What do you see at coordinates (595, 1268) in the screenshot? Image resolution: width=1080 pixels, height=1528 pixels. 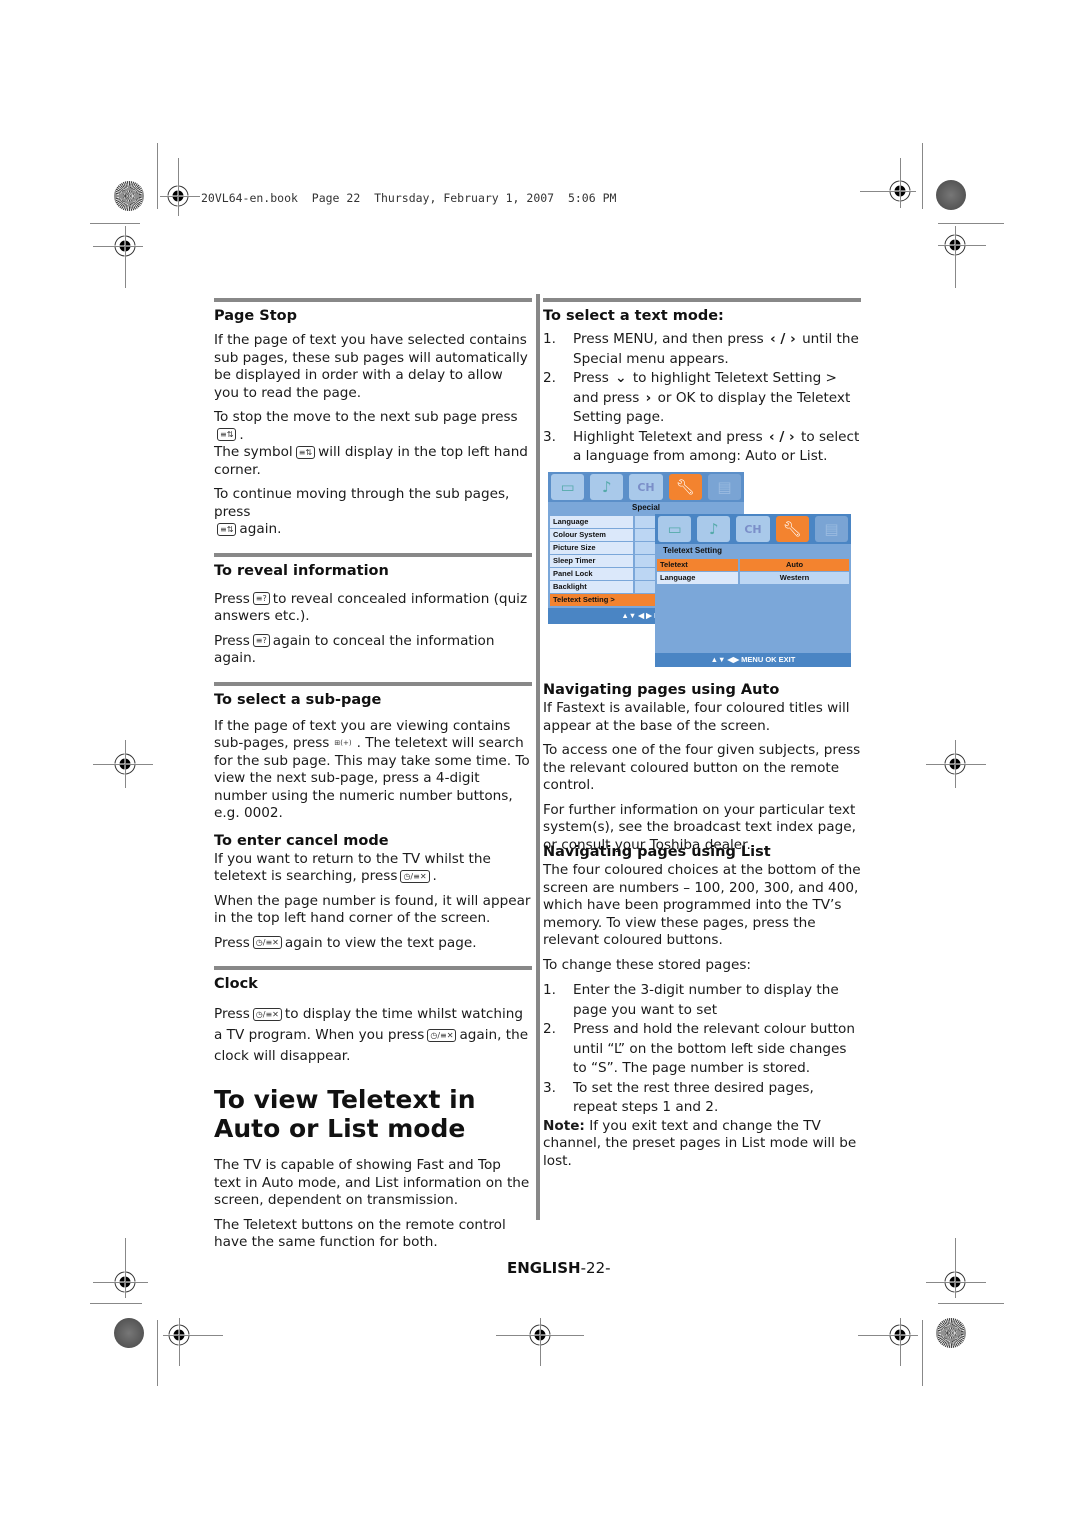 I see `footer-page-number: -22-` at bounding box center [595, 1268].